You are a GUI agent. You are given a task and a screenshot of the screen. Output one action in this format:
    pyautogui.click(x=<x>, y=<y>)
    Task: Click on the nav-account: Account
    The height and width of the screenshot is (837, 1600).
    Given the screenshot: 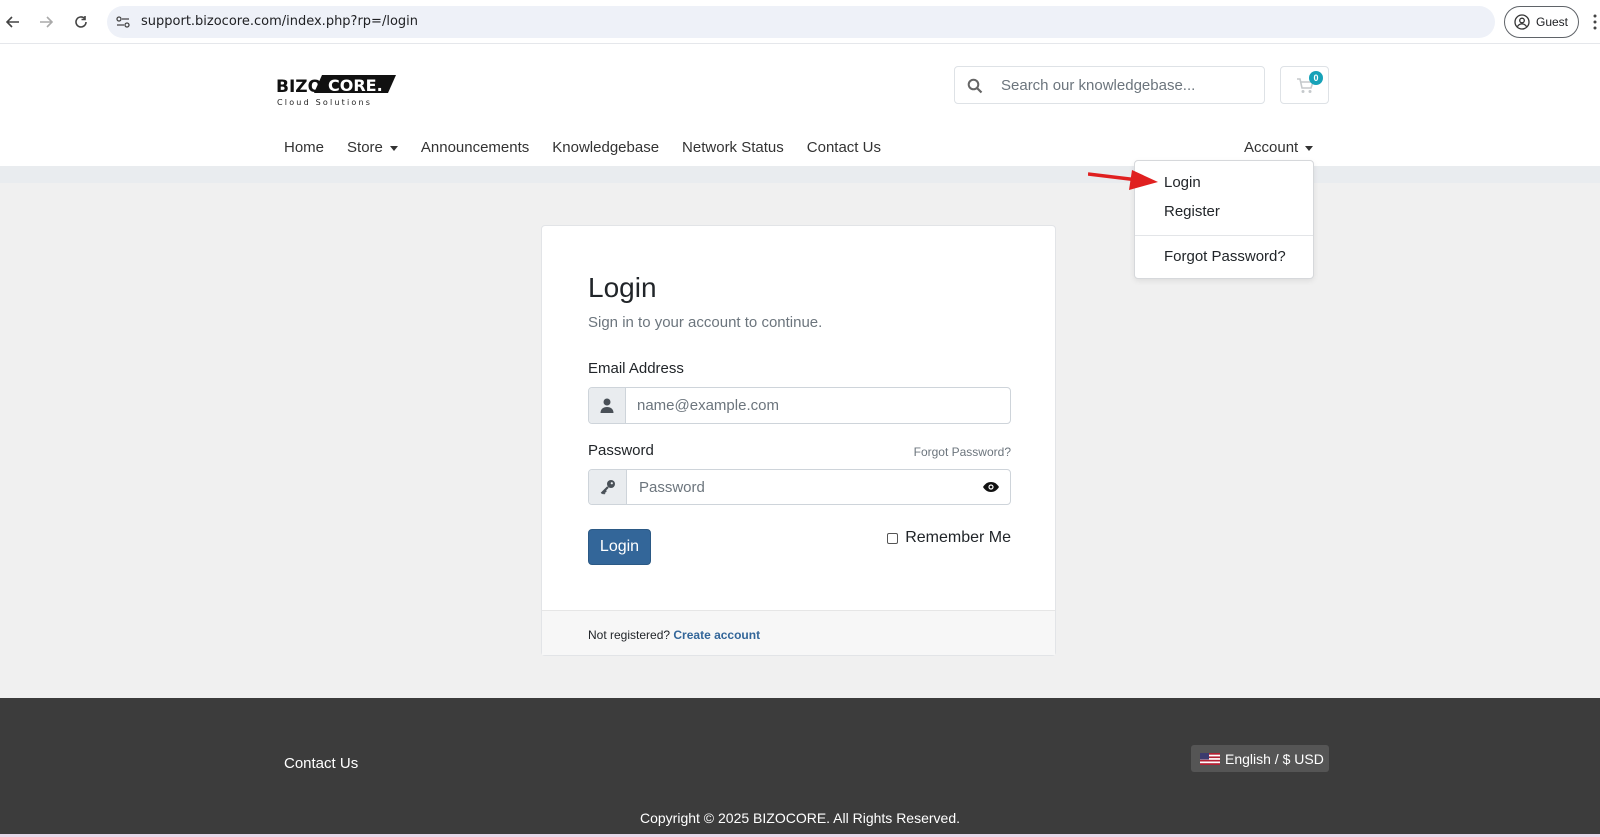 What is the action you would take?
    pyautogui.click(x=1279, y=147)
    